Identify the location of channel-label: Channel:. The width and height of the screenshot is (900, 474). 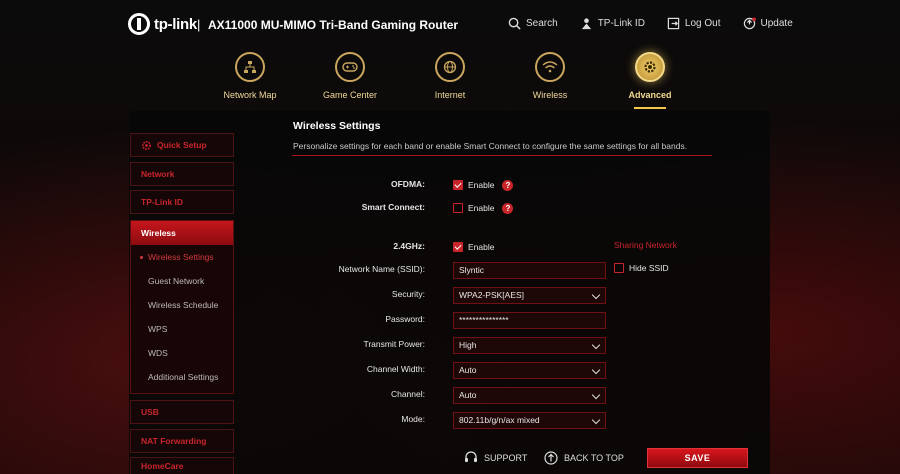
(407, 394).